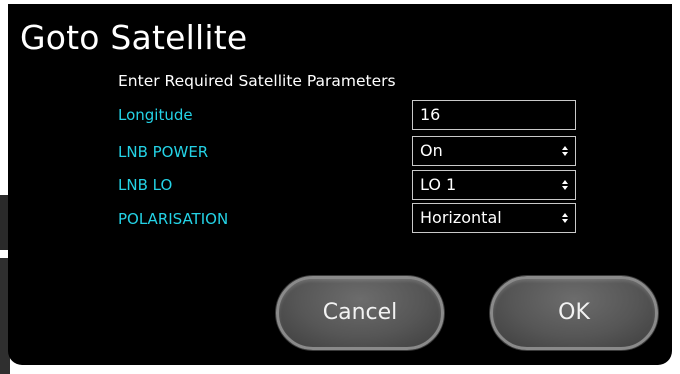 The image size is (680, 374). Describe the element at coordinates (494, 185) in the screenshot. I see `lnb-lo-select: LO 1` at that location.